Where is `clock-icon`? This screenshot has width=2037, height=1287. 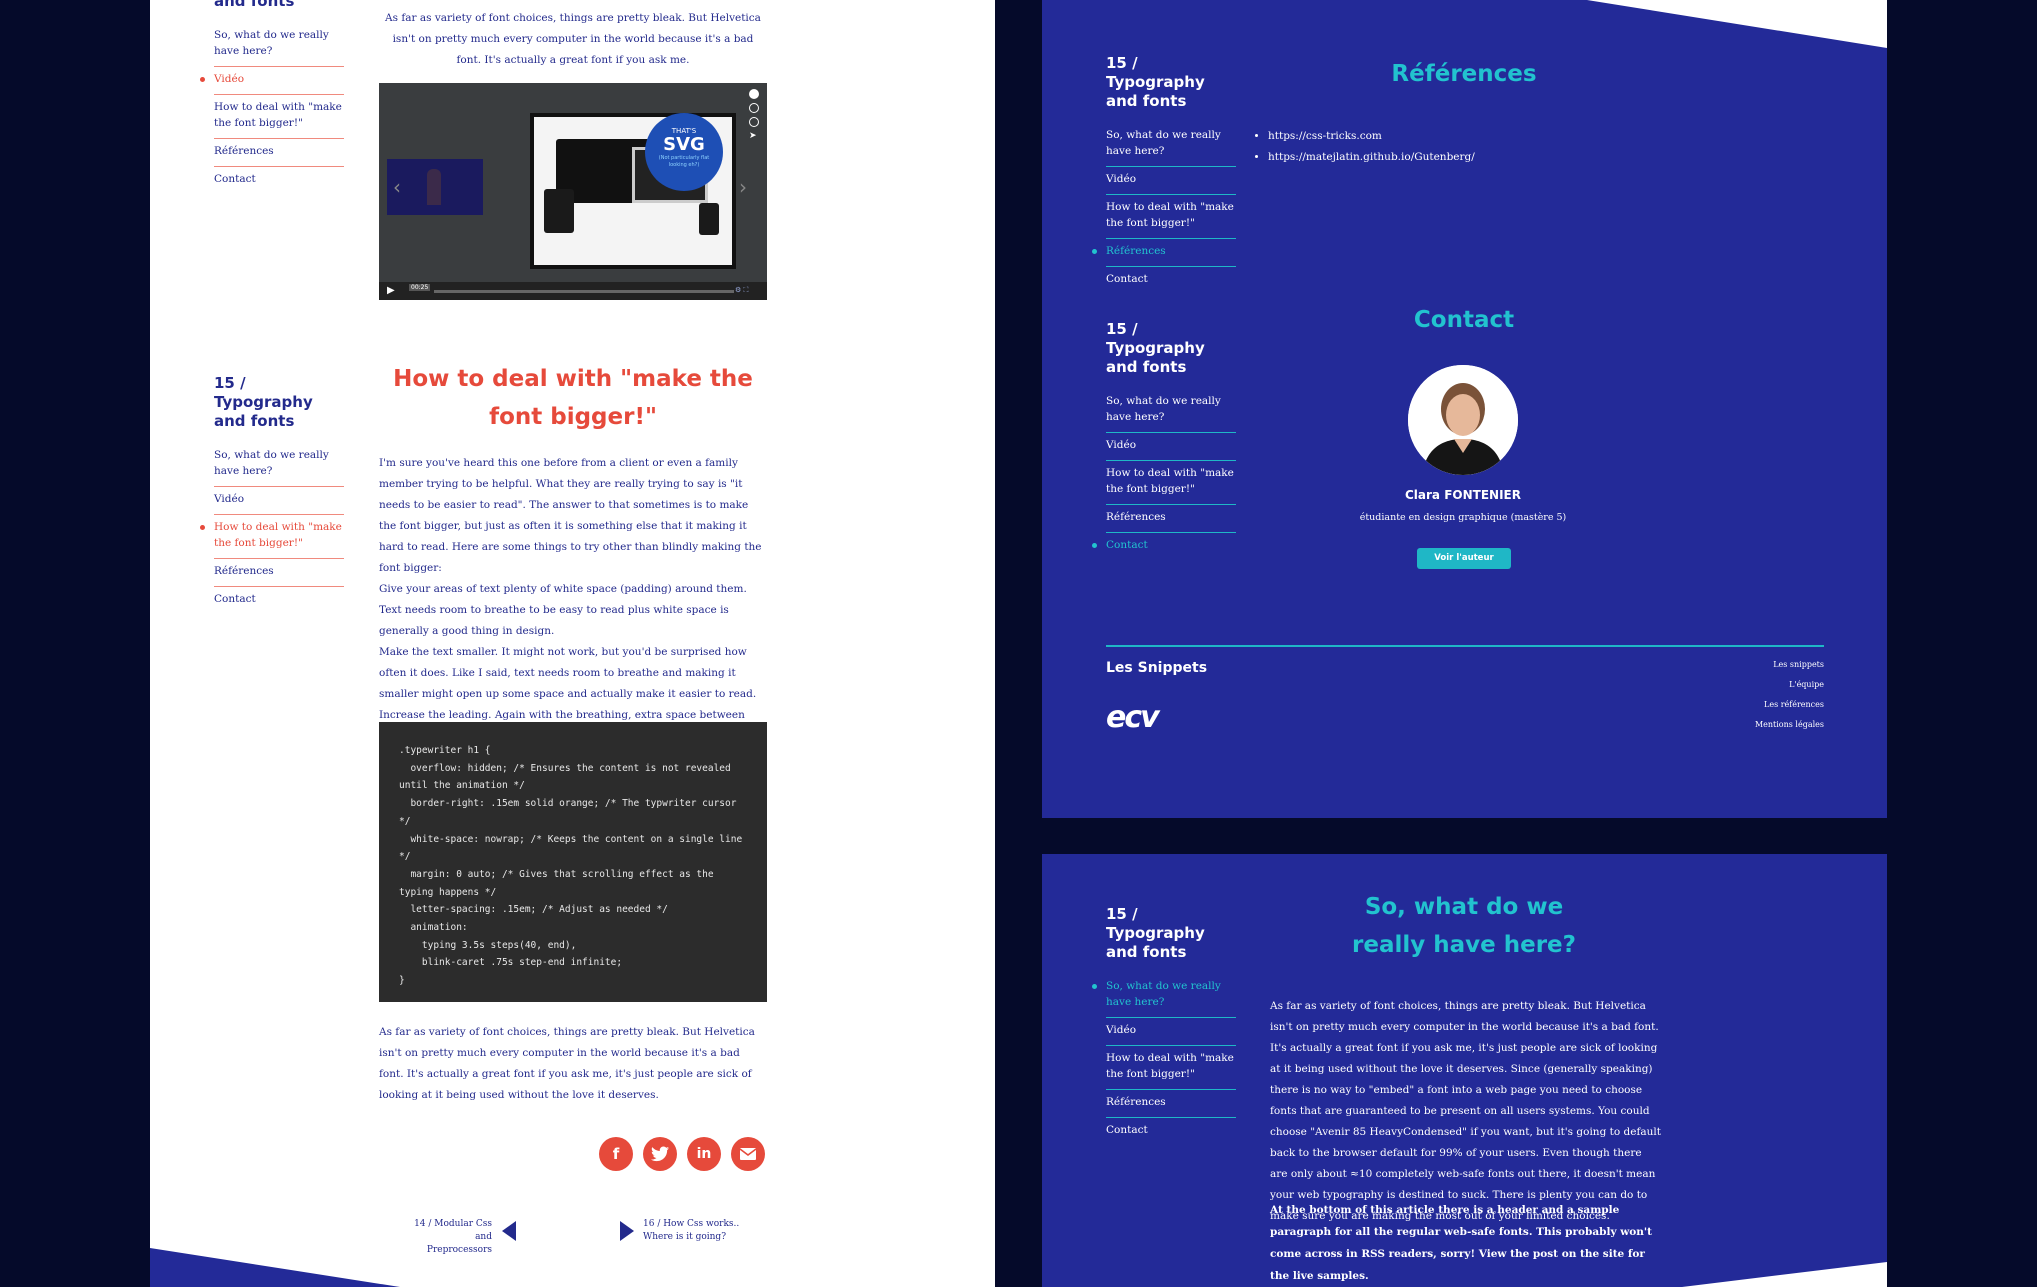 clock-icon is located at coordinates (754, 108).